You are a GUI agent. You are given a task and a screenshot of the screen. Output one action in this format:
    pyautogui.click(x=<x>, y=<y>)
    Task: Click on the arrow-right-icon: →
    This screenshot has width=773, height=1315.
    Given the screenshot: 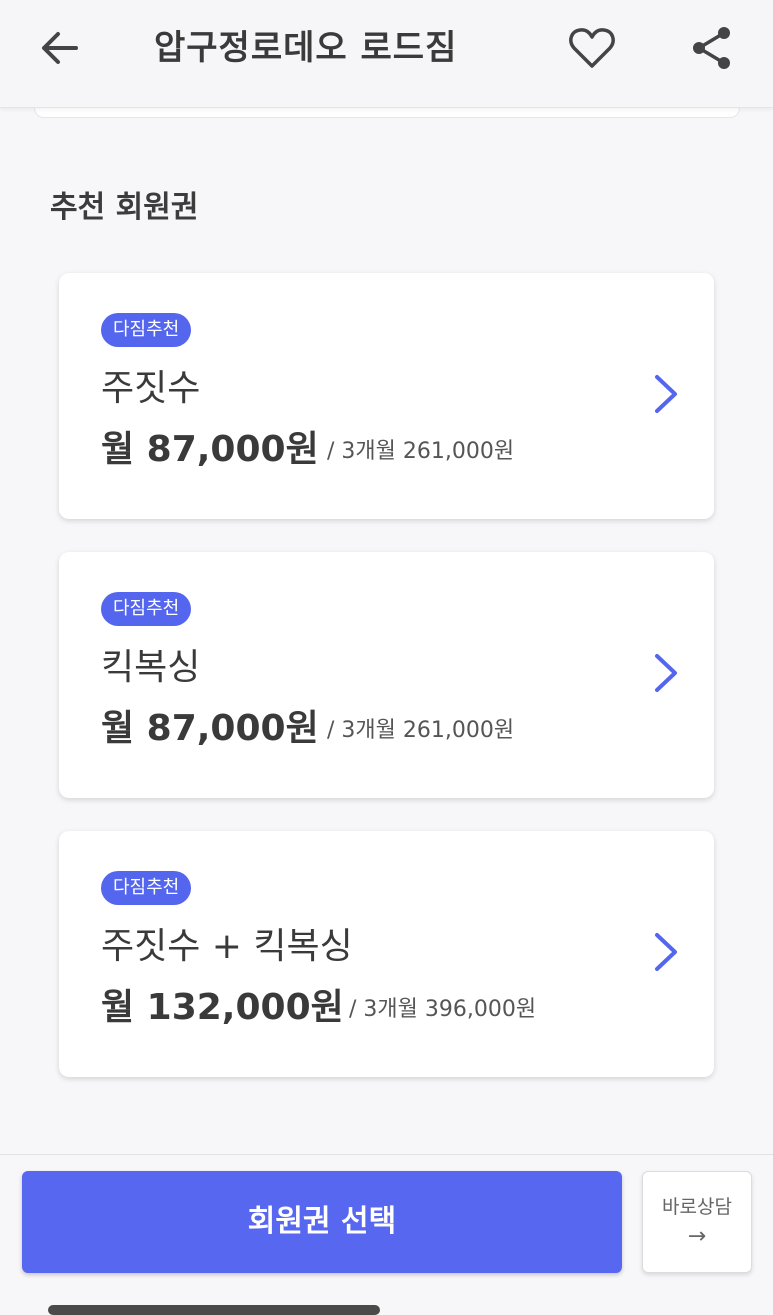 What is the action you would take?
    pyautogui.click(x=697, y=1236)
    